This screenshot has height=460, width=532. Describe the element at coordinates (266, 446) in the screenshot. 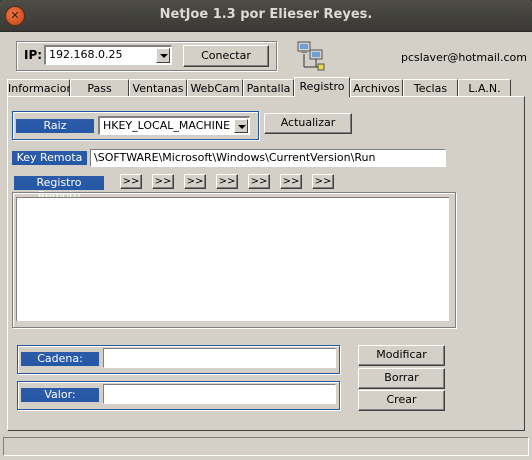

I see `status-bar` at that location.